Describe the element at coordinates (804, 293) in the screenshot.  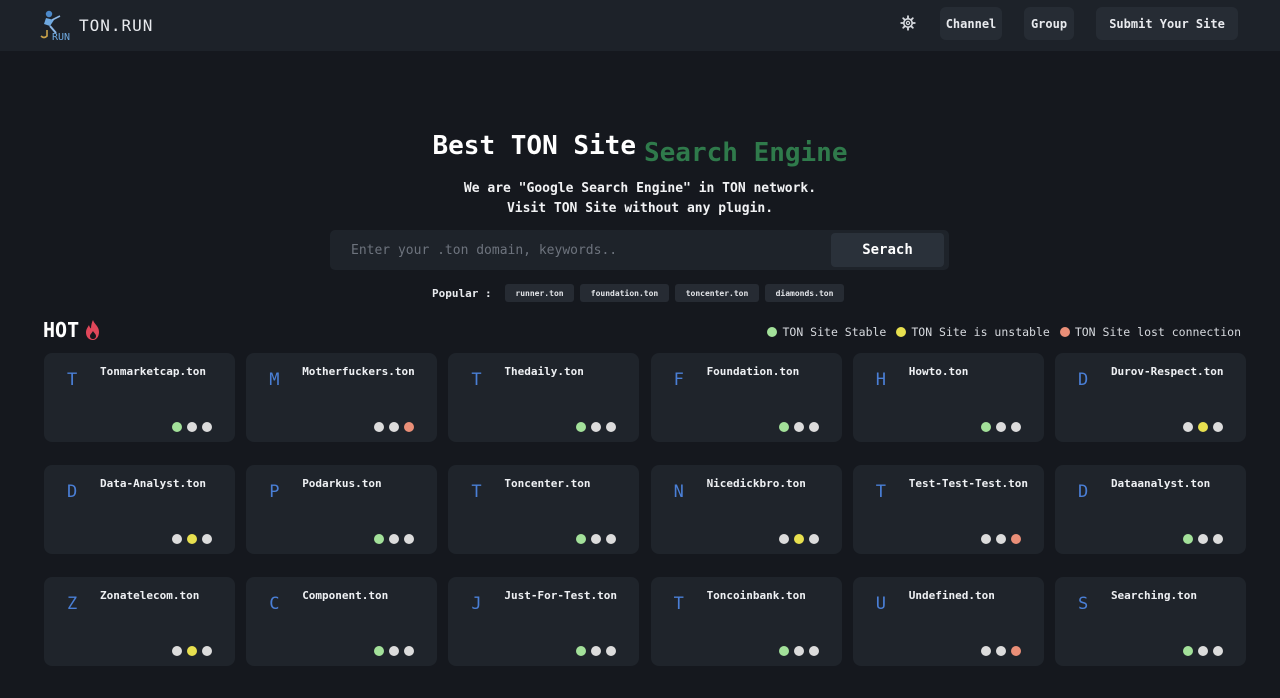
I see `popular-chip-diamonds: diamonds.ton` at that location.